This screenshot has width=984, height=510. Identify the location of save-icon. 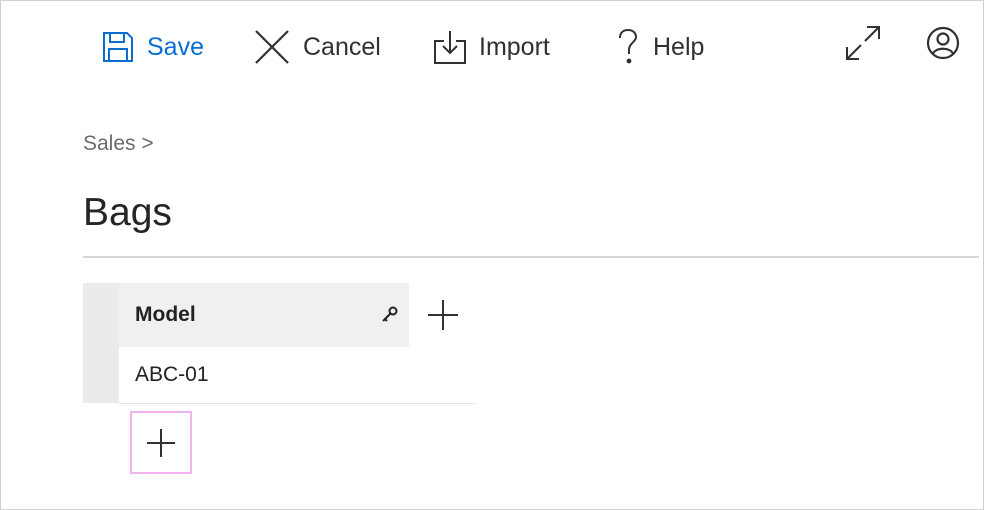
(118, 47).